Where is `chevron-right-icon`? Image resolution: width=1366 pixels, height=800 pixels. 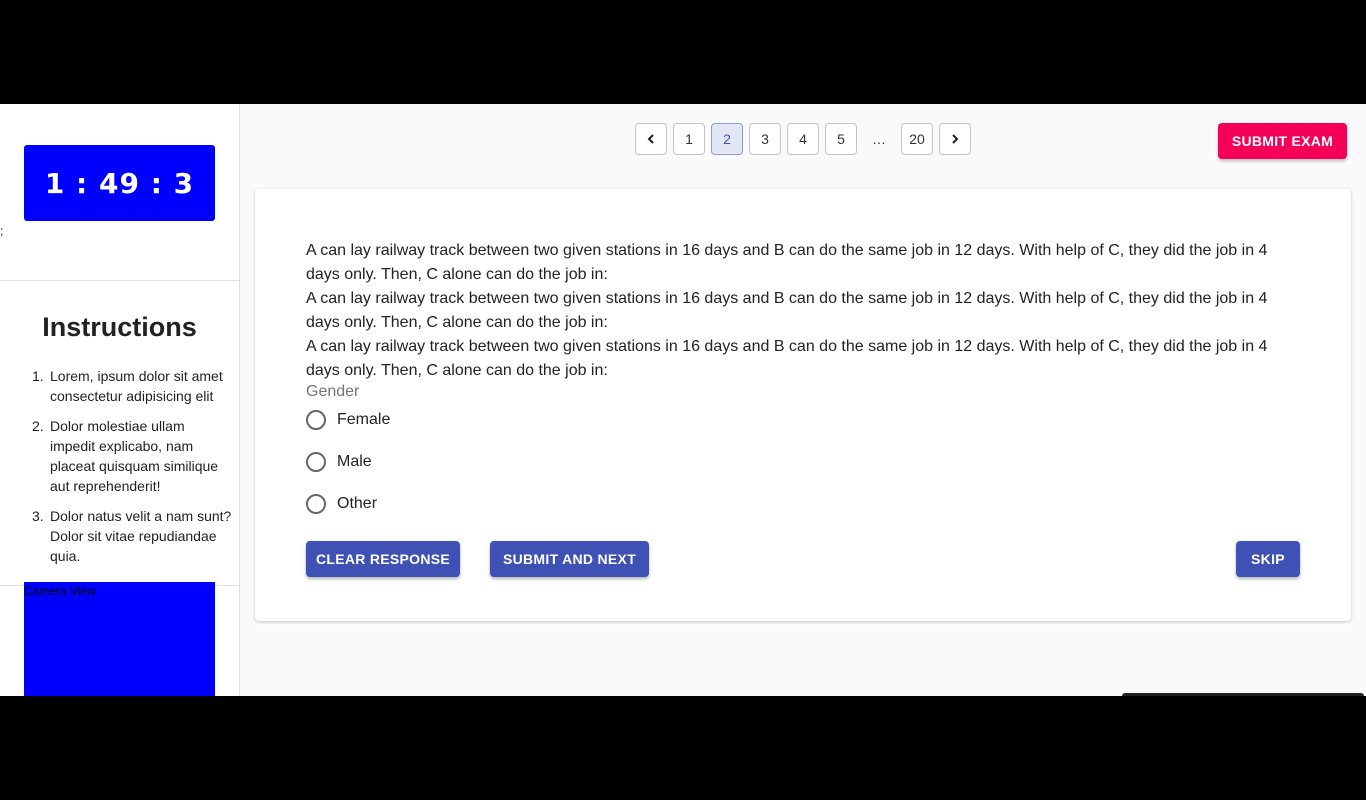 chevron-right-icon is located at coordinates (955, 139).